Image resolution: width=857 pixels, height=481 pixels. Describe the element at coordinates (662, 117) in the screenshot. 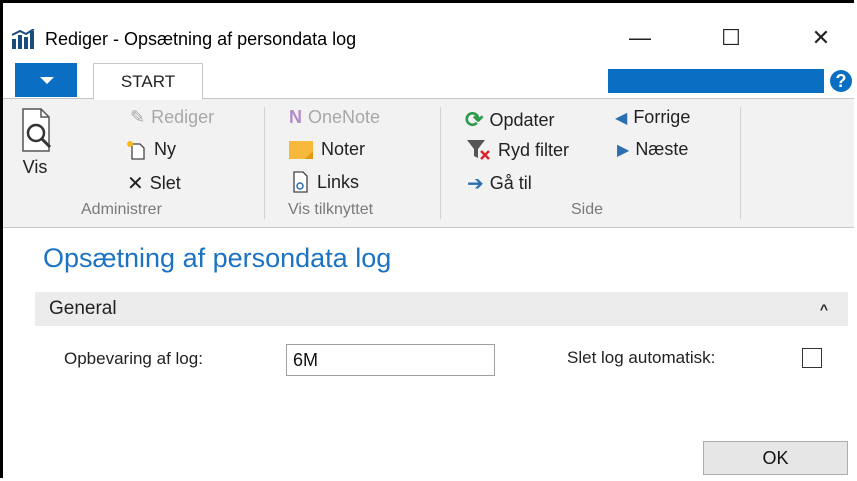

I see `forrige-label: Forrige` at that location.